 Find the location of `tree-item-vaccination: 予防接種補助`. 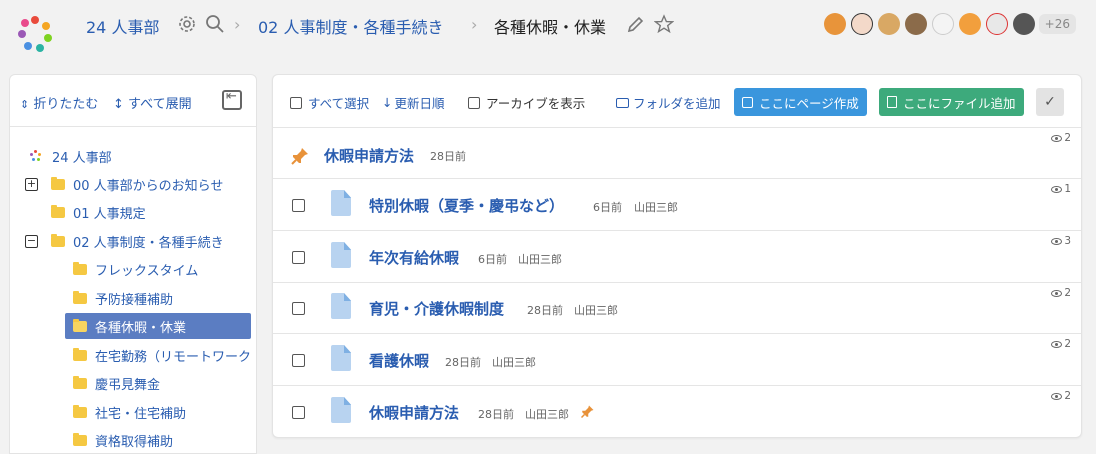

tree-item-vaccination: 予防接種補助 is located at coordinates (123, 298).